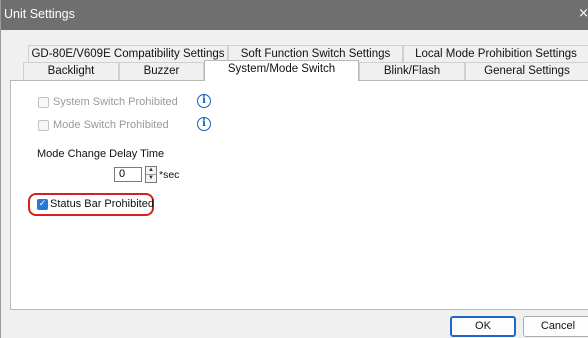 The image size is (588, 338). Describe the element at coordinates (101, 154) in the screenshot. I see `delay-time-label: Mode Change Delay Time` at that location.